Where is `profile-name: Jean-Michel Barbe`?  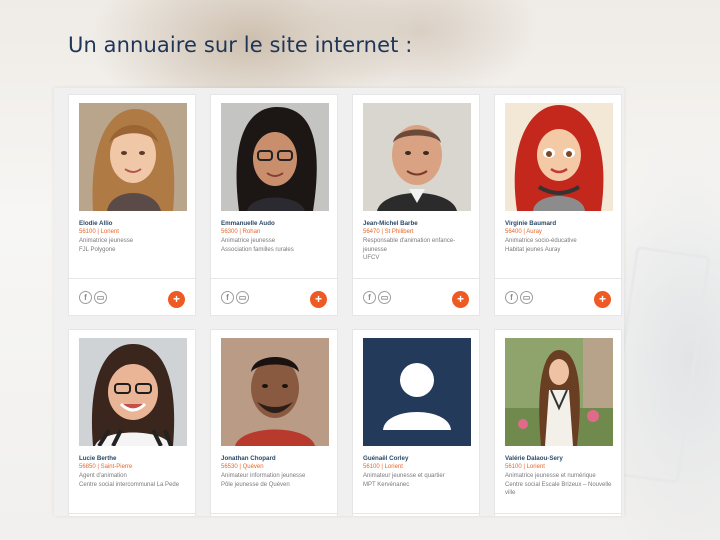
profile-name: Jean-Michel Barbe is located at coordinates (419, 223).